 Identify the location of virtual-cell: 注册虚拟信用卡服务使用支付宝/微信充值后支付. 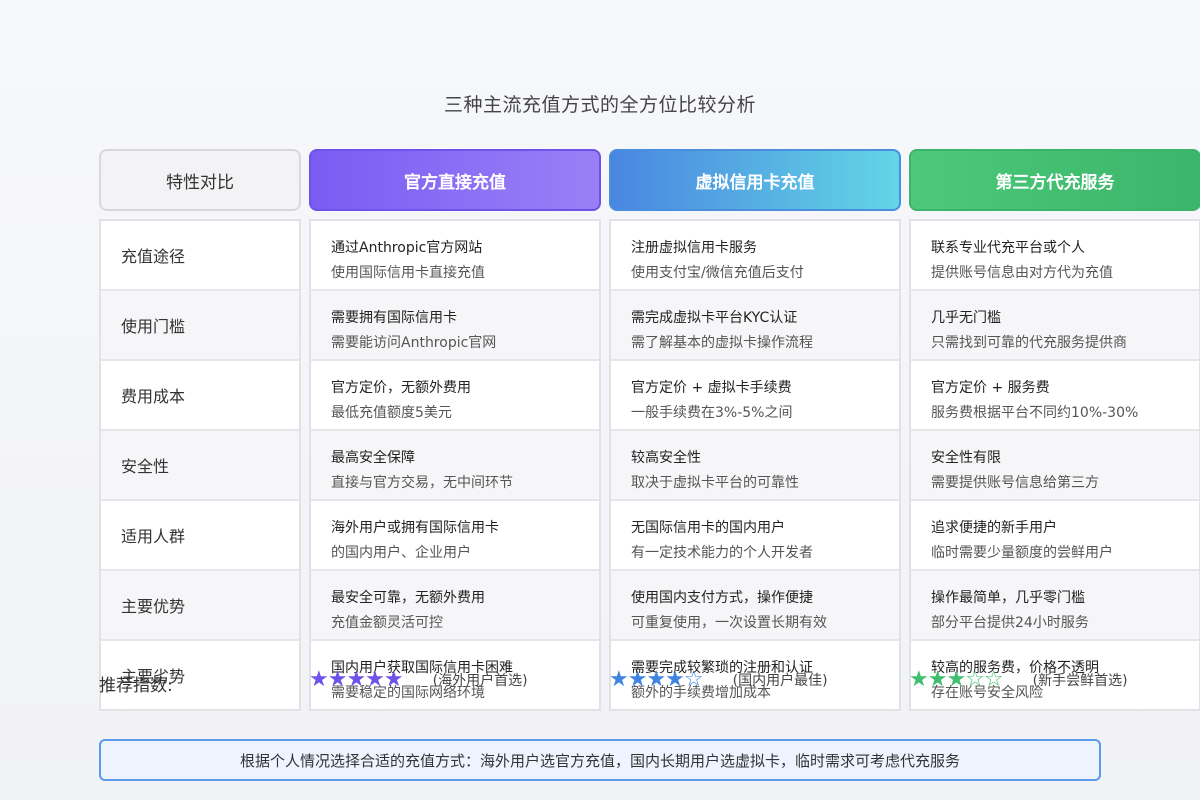
(755, 256).